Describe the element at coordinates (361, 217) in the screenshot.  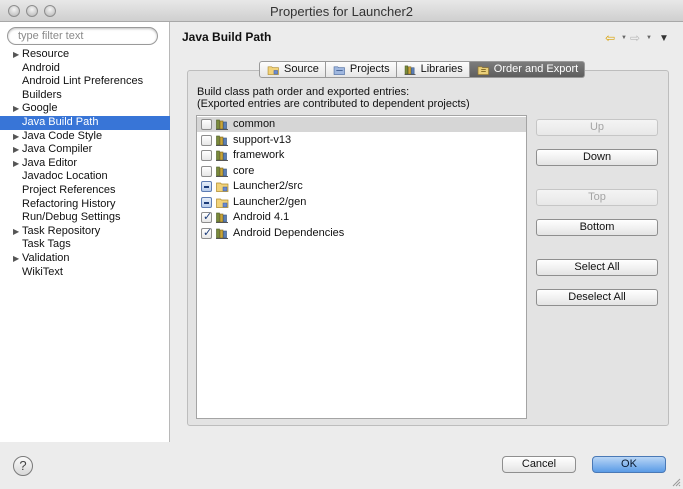
I see `classpath-entry: Android 4.1` at that location.